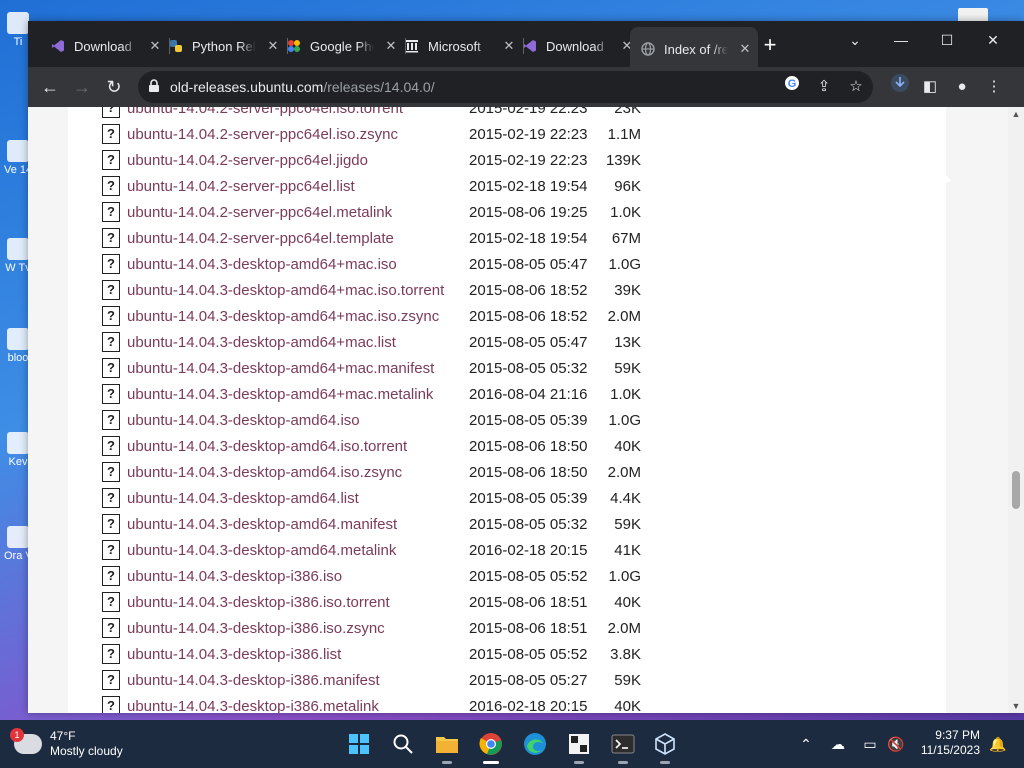  Describe the element at coordinates (806, 744) in the screenshot. I see `show-hidden-icons-chevron-icon: ⌃` at that location.